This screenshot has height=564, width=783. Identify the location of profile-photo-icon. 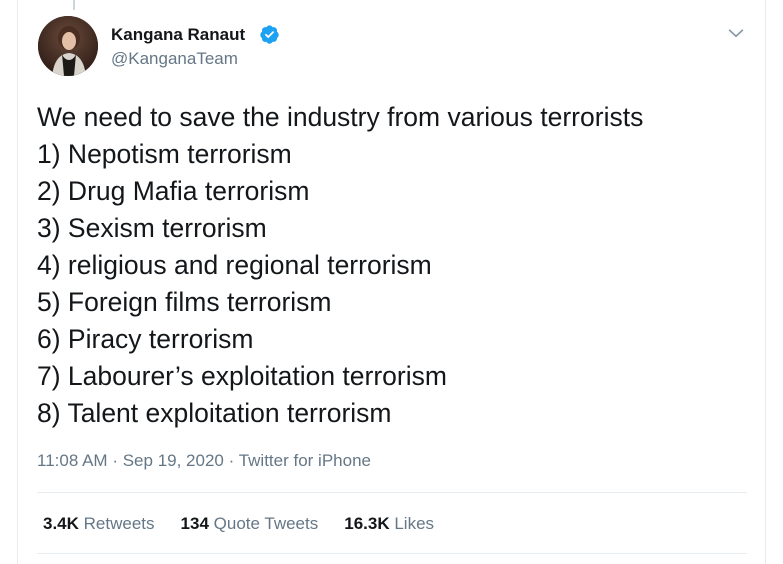
(68, 46).